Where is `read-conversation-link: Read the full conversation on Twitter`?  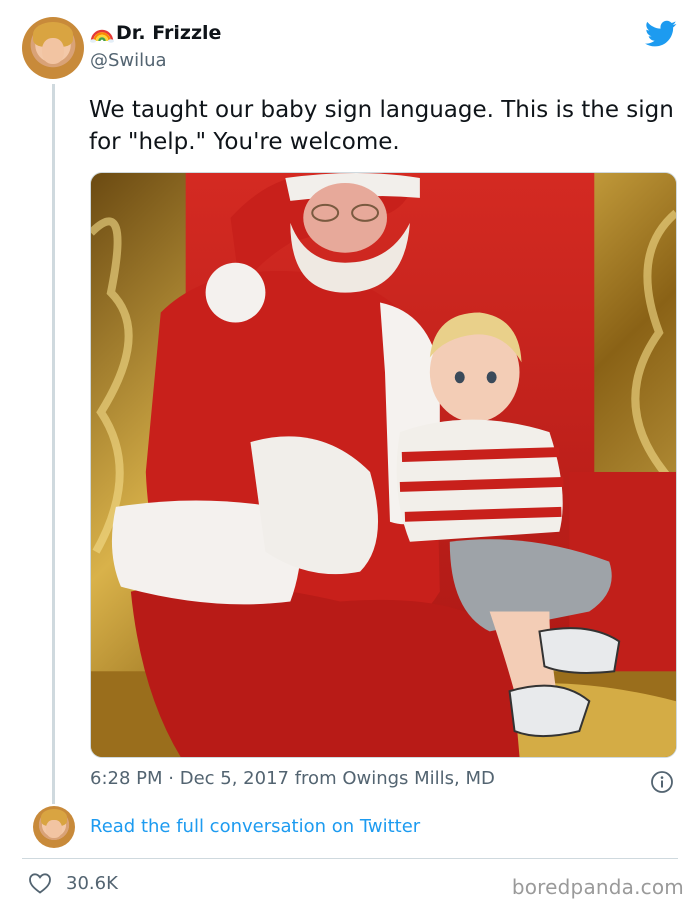
read-conversation-link: Read the full conversation on Twitter is located at coordinates (255, 826).